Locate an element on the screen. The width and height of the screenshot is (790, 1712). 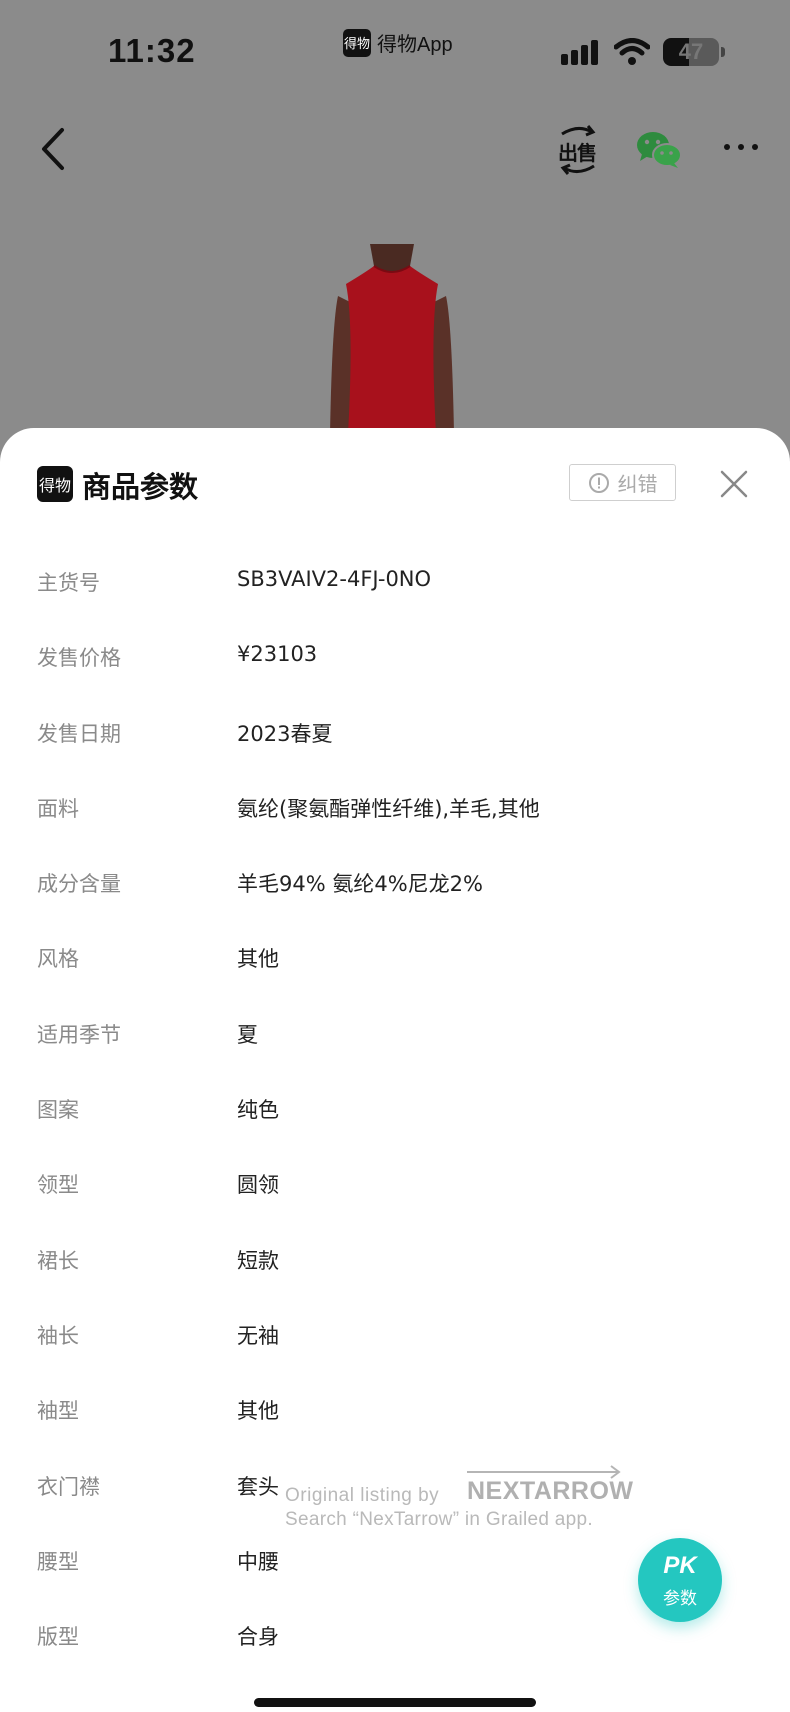
home-indicator is located at coordinates (395, 1702).